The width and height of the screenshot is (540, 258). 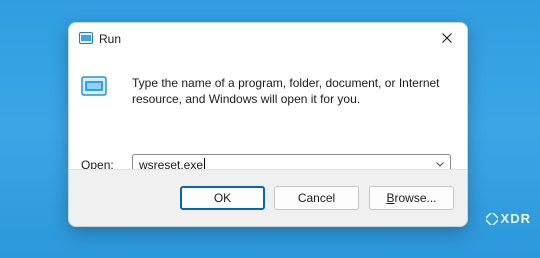 I want to click on title-bar: Run, so click(x=268, y=39).